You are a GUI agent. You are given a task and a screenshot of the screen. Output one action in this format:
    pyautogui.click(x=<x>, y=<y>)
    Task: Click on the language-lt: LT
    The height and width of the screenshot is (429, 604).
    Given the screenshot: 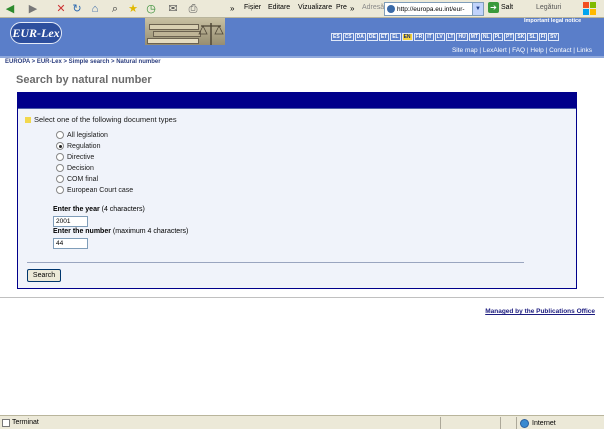 What is the action you would take?
    pyautogui.click(x=450, y=37)
    